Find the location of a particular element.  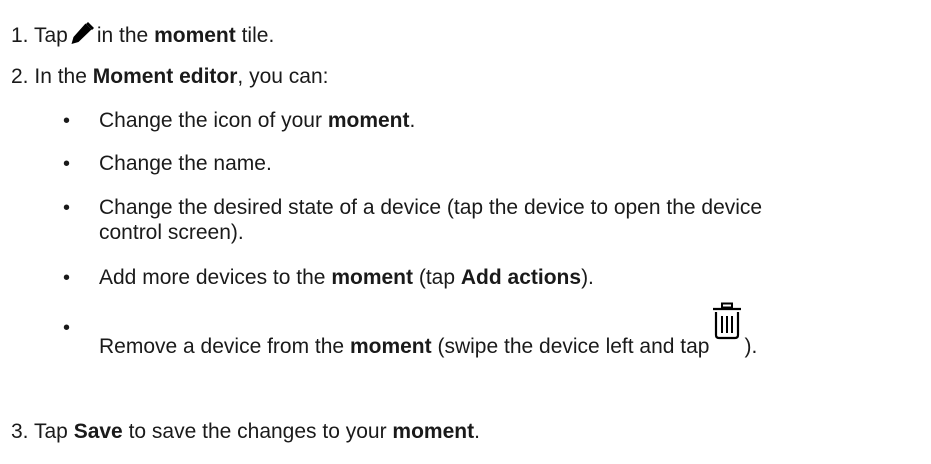

step-1-text-before: Tap is located at coordinates (50, 35).